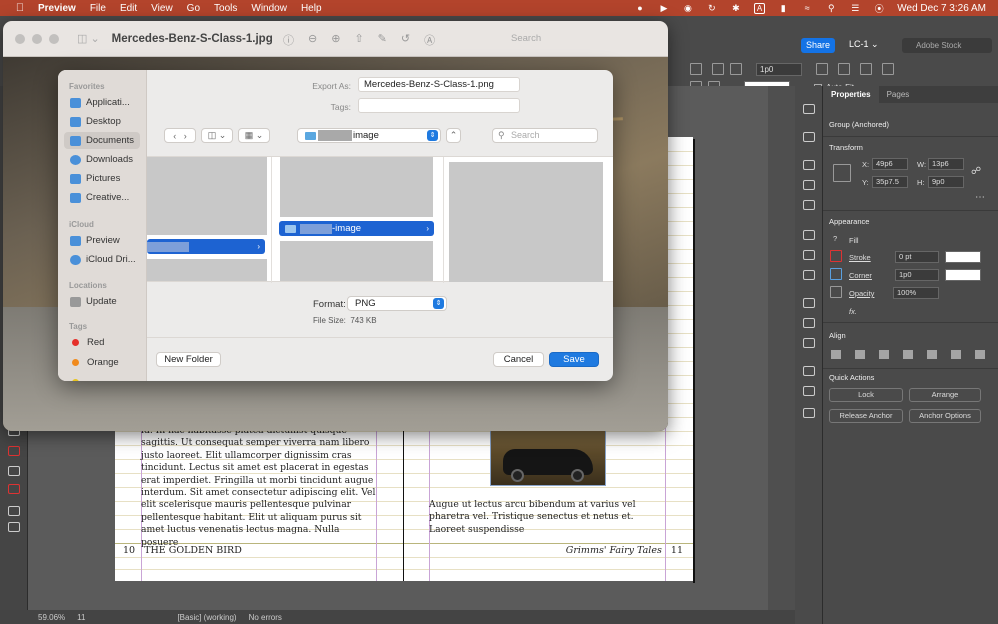 This screenshot has height=624, width=998. What do you see at coordinates (854, 240) in the screenshot?
I see `fill-label: Fill` at bounding box center [854, 240].